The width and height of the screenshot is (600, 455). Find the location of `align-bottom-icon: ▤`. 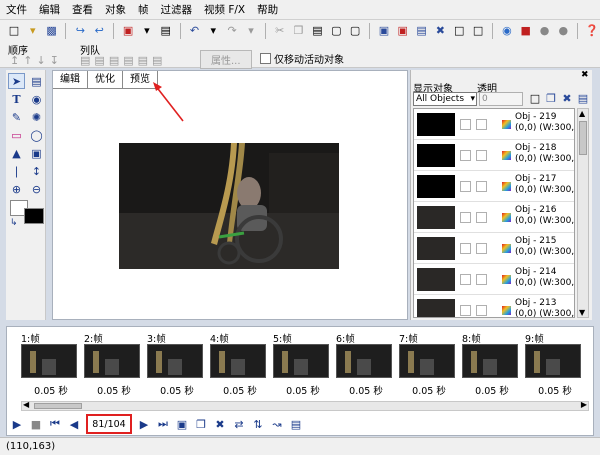

align-bottom-icon: ▤ is located at coordinates (157, 60).